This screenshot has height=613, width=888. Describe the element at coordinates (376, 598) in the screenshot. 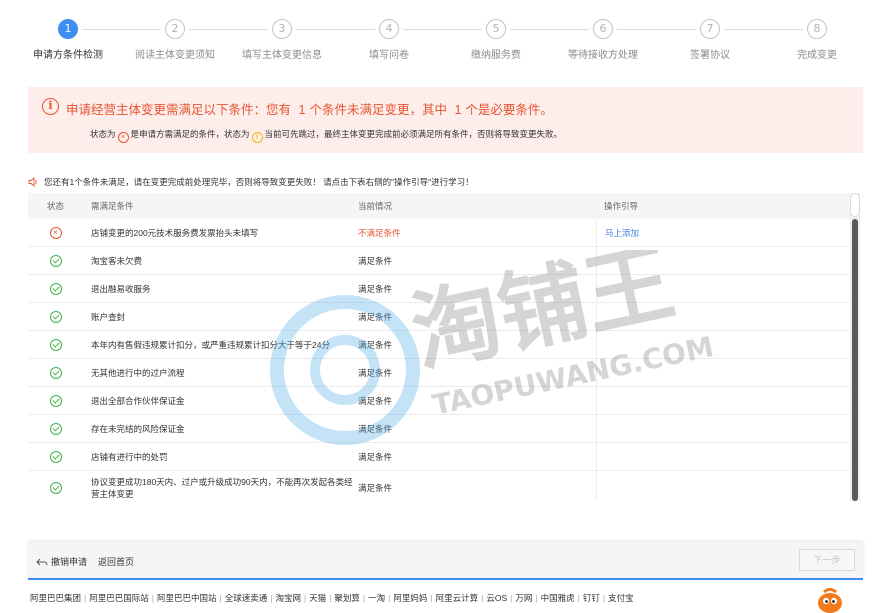

I see `footer-link: 一淘` at that location.